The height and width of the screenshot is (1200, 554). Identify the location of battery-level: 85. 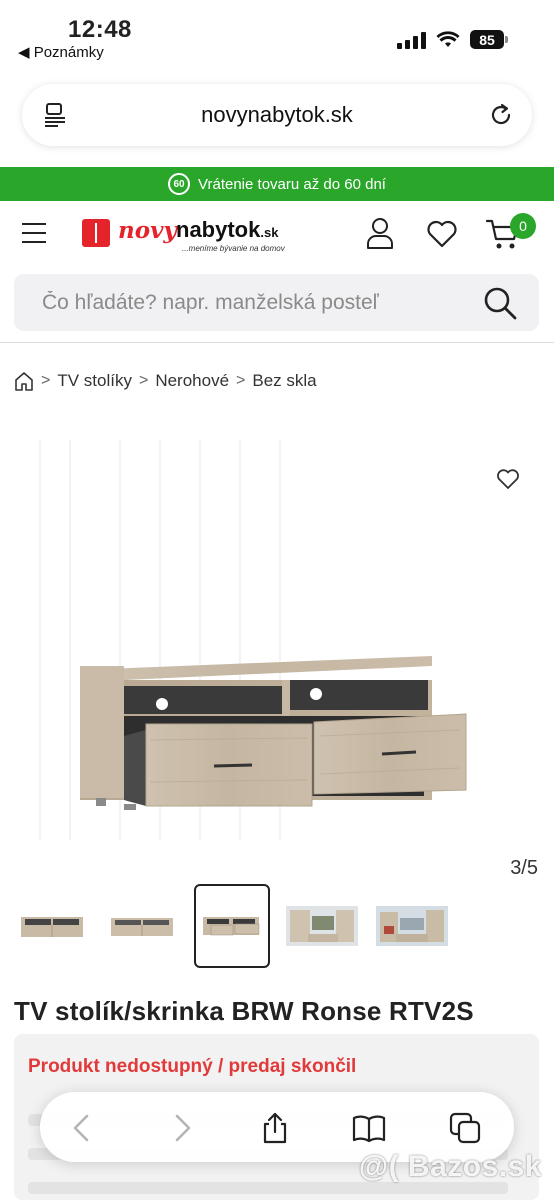
(487, 39).